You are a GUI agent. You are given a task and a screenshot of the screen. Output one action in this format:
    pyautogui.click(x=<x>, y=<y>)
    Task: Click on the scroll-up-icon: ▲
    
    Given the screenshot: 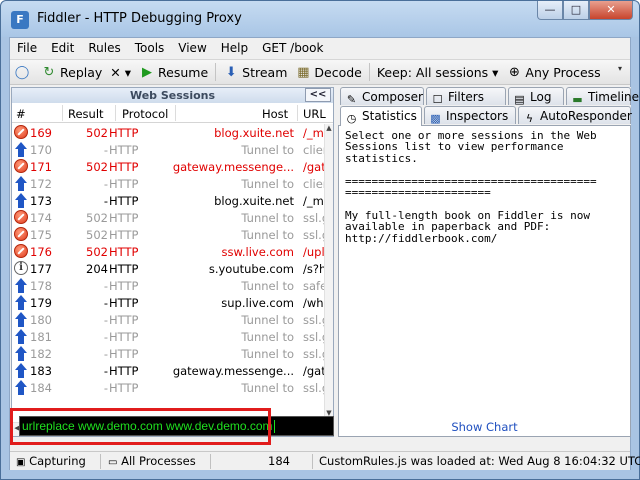 What is the action you would take?
    pyautogui.click(x=329, y=130)
    